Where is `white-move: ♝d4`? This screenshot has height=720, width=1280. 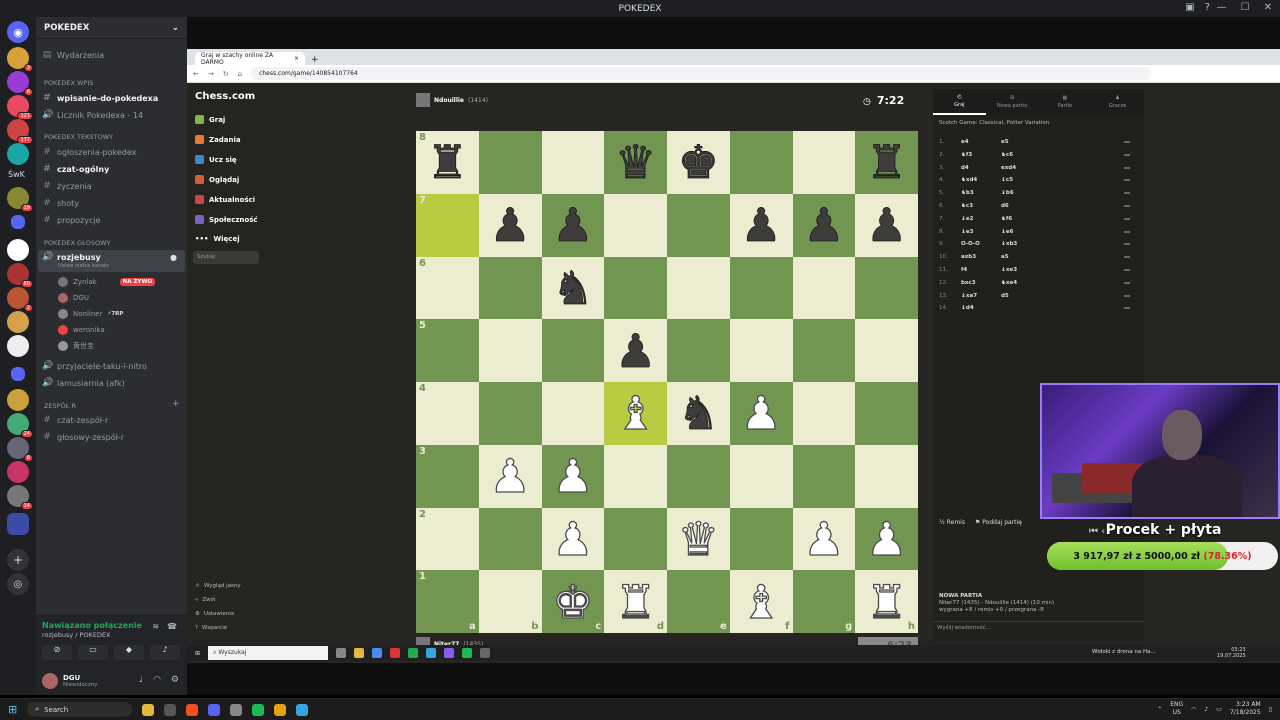
white-move: ♝d4 is located at coordinates (981, 308).